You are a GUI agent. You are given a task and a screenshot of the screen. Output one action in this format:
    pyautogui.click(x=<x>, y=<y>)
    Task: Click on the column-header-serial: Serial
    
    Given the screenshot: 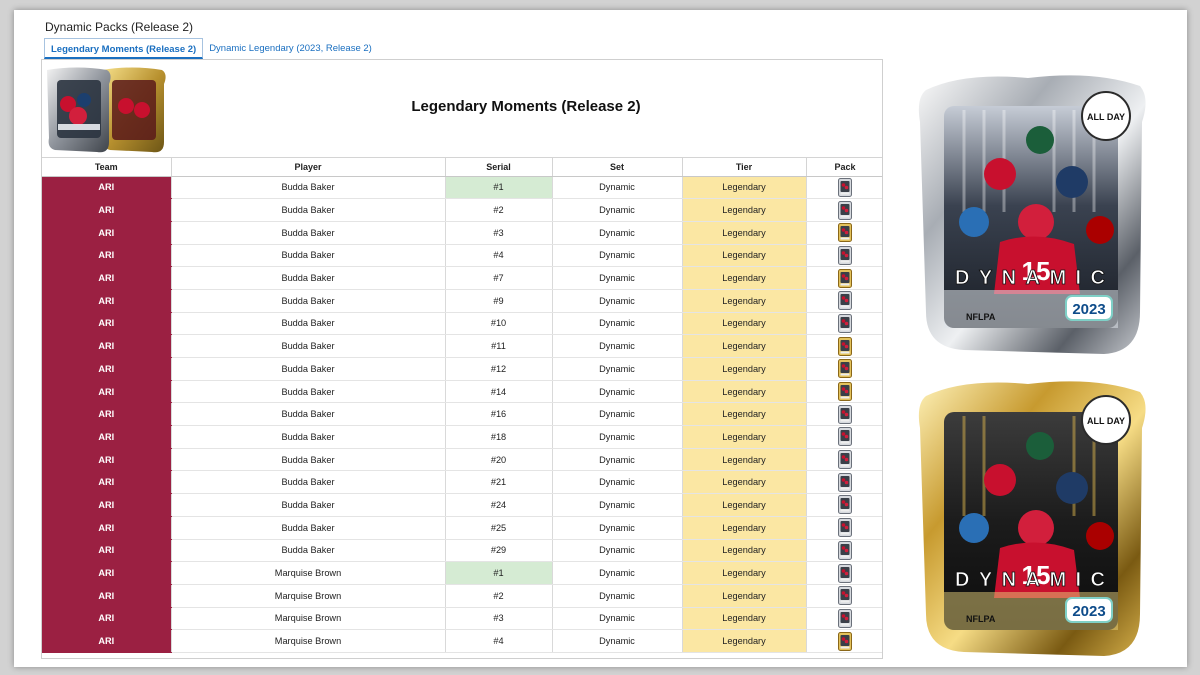 What is the action you would take?
    pyautogui.click(x=499, y=167)
    